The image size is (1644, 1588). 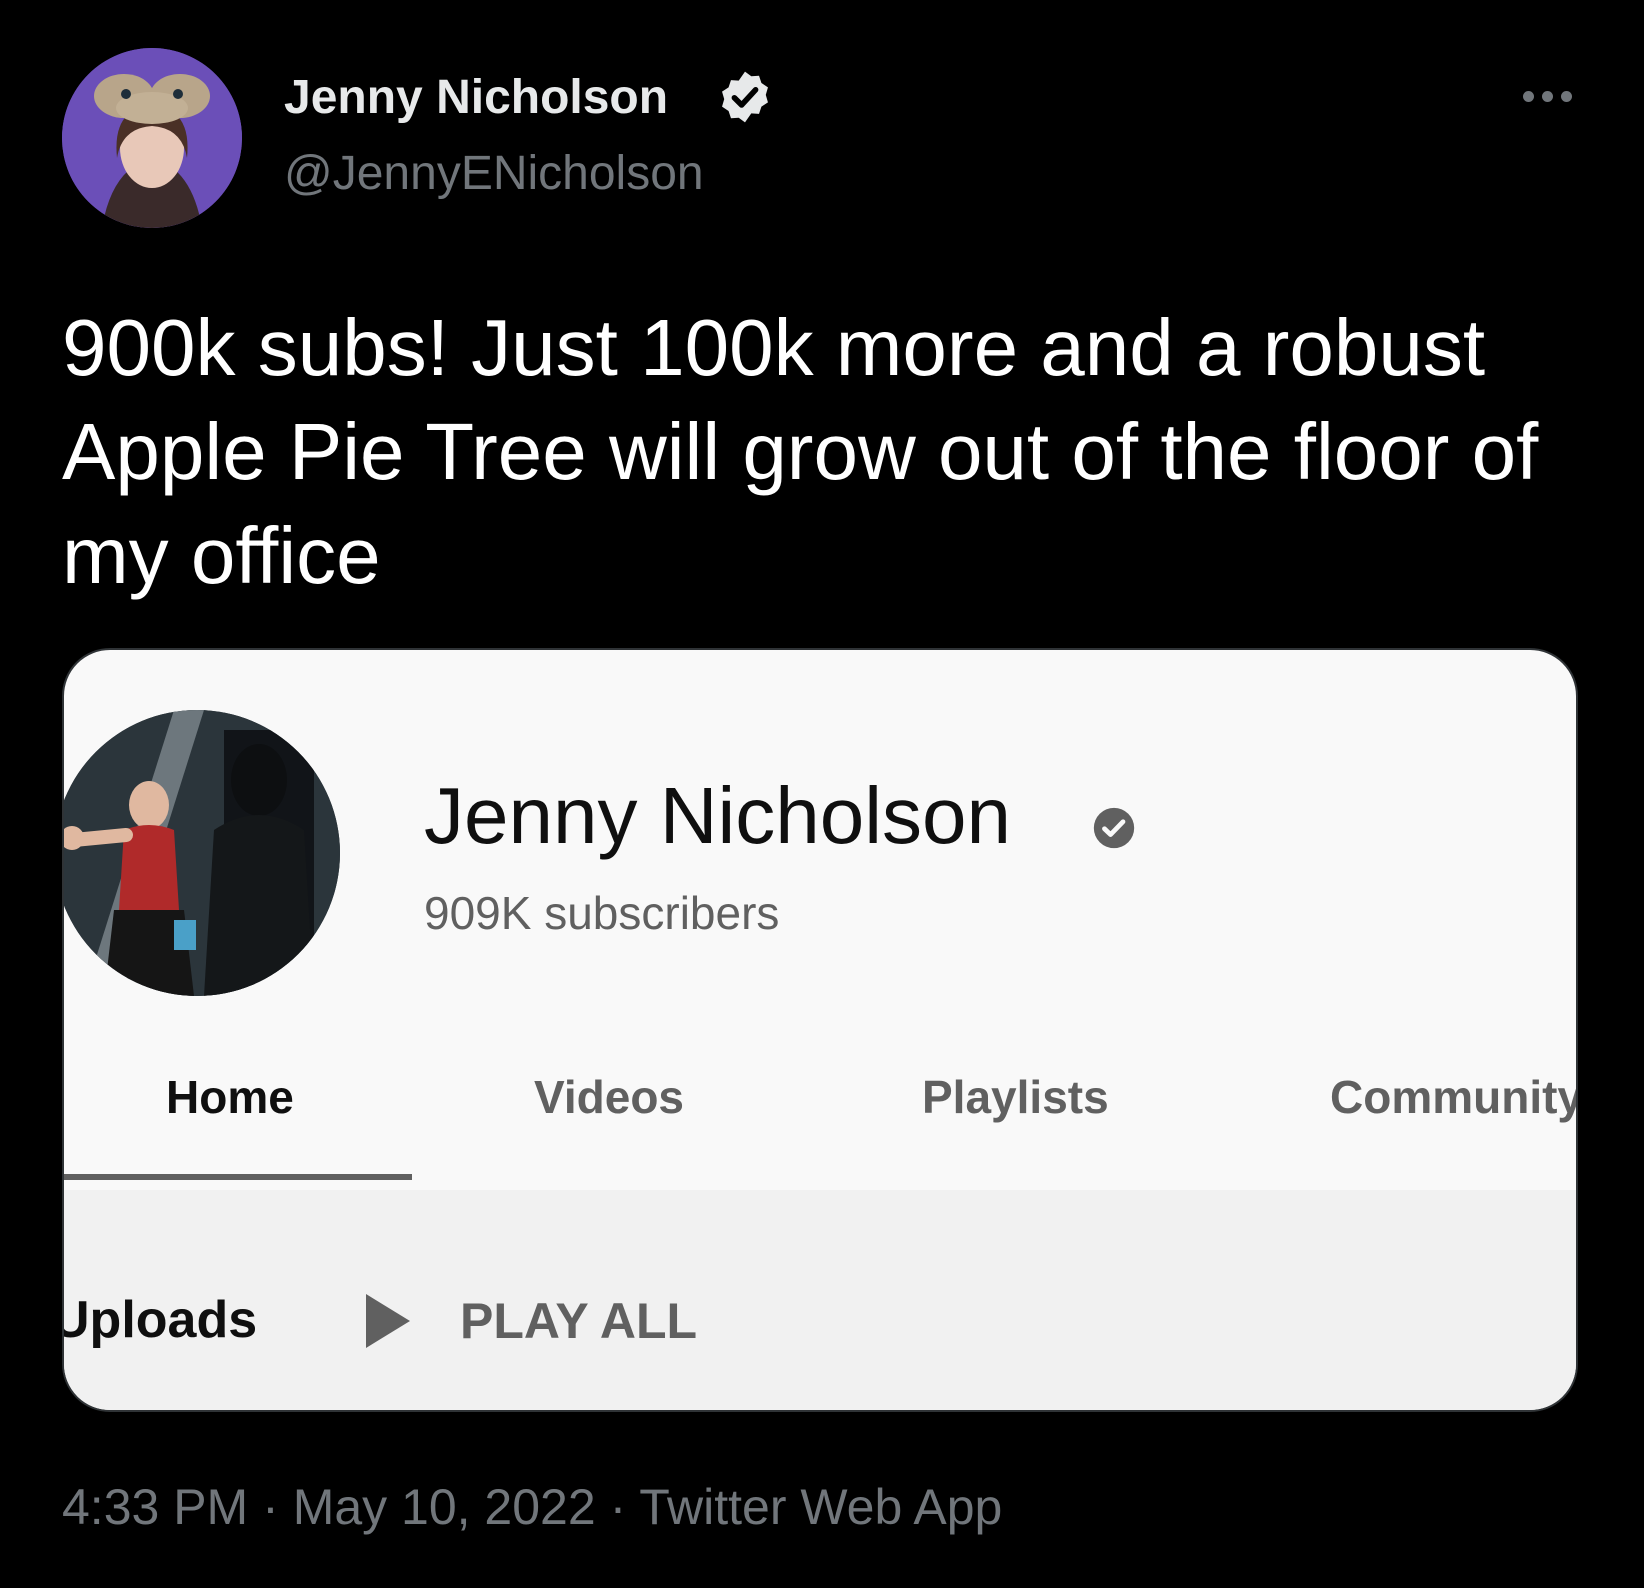 I want to click on play-icon, so click(x=388, y=1321).